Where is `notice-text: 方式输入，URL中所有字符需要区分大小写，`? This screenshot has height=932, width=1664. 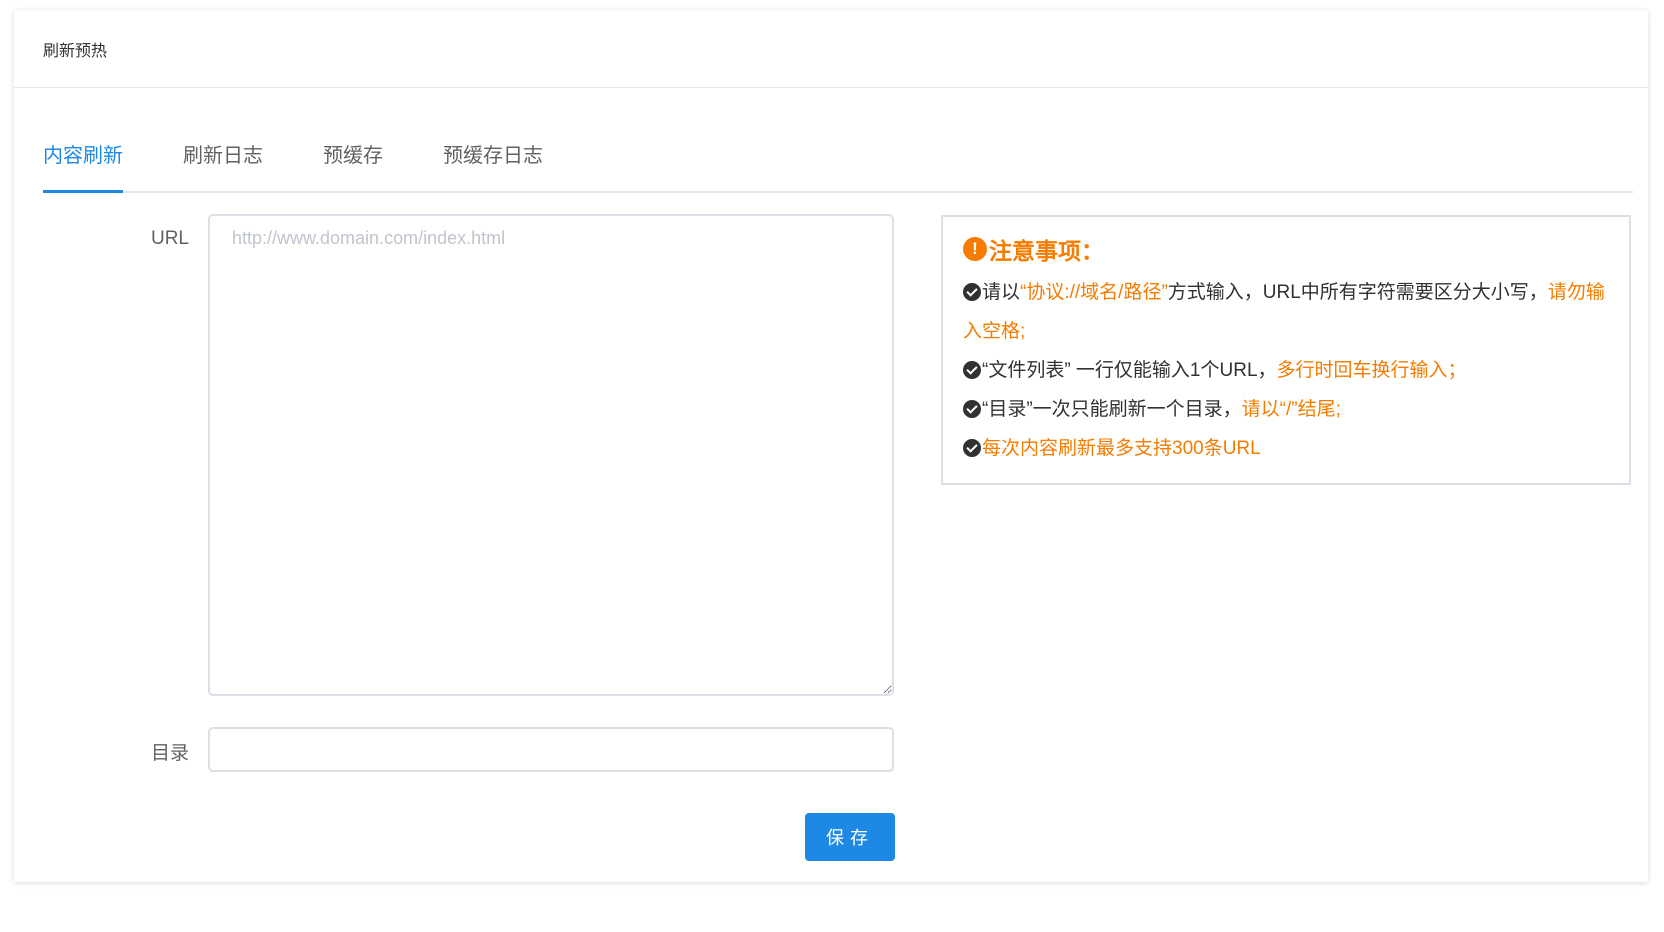
notice-text: 方式输入，URL中所有字符需要区分大小写， is located at coordinates (1357, 292).